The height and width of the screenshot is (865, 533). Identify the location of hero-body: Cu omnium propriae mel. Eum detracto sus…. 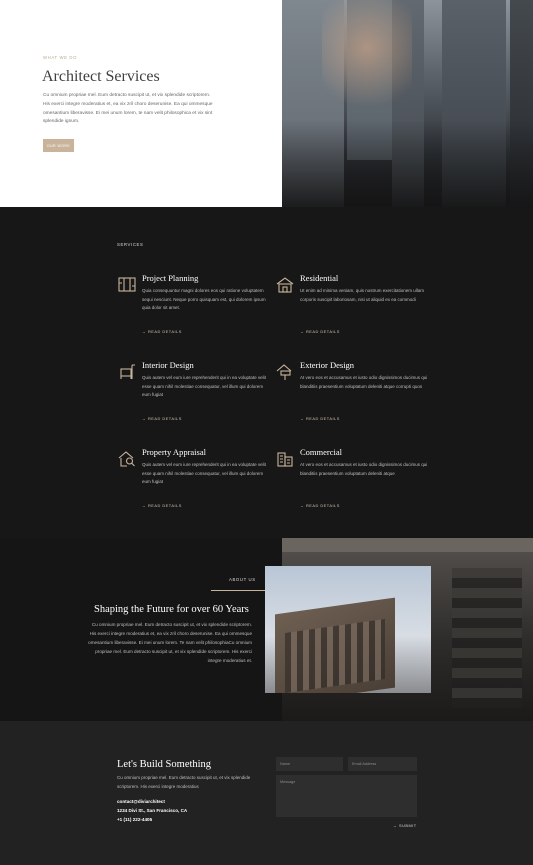
(128, 109).